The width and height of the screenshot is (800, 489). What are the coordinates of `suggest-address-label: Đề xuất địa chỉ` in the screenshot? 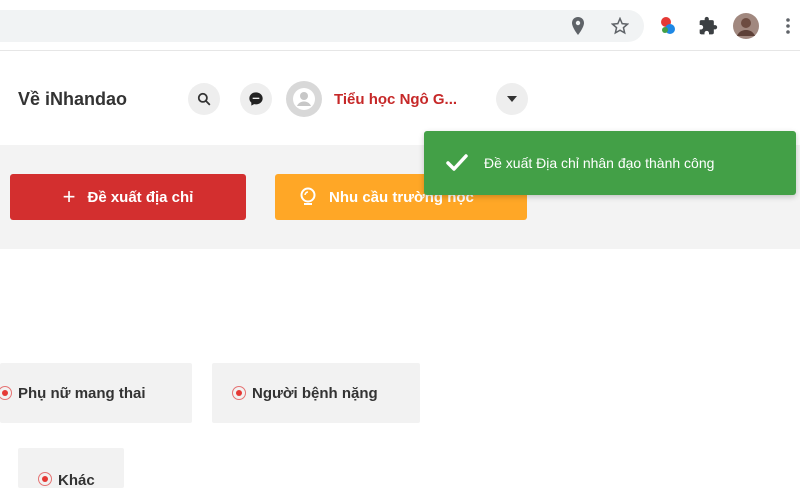 It's located at (140, 197).